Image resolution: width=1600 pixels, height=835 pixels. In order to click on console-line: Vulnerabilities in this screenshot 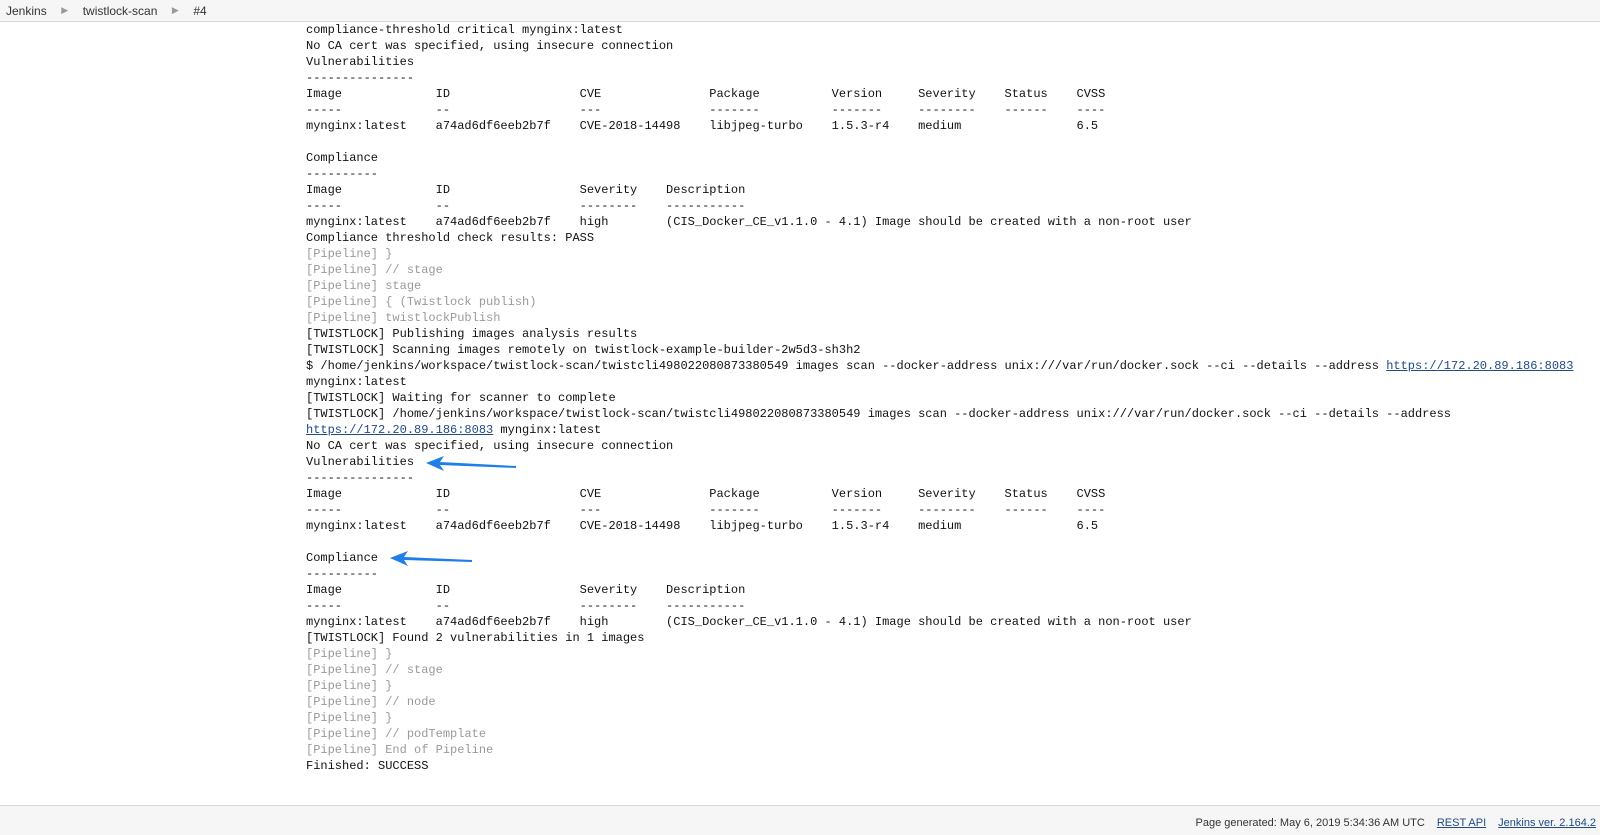, I will do `click(951, 62)`.